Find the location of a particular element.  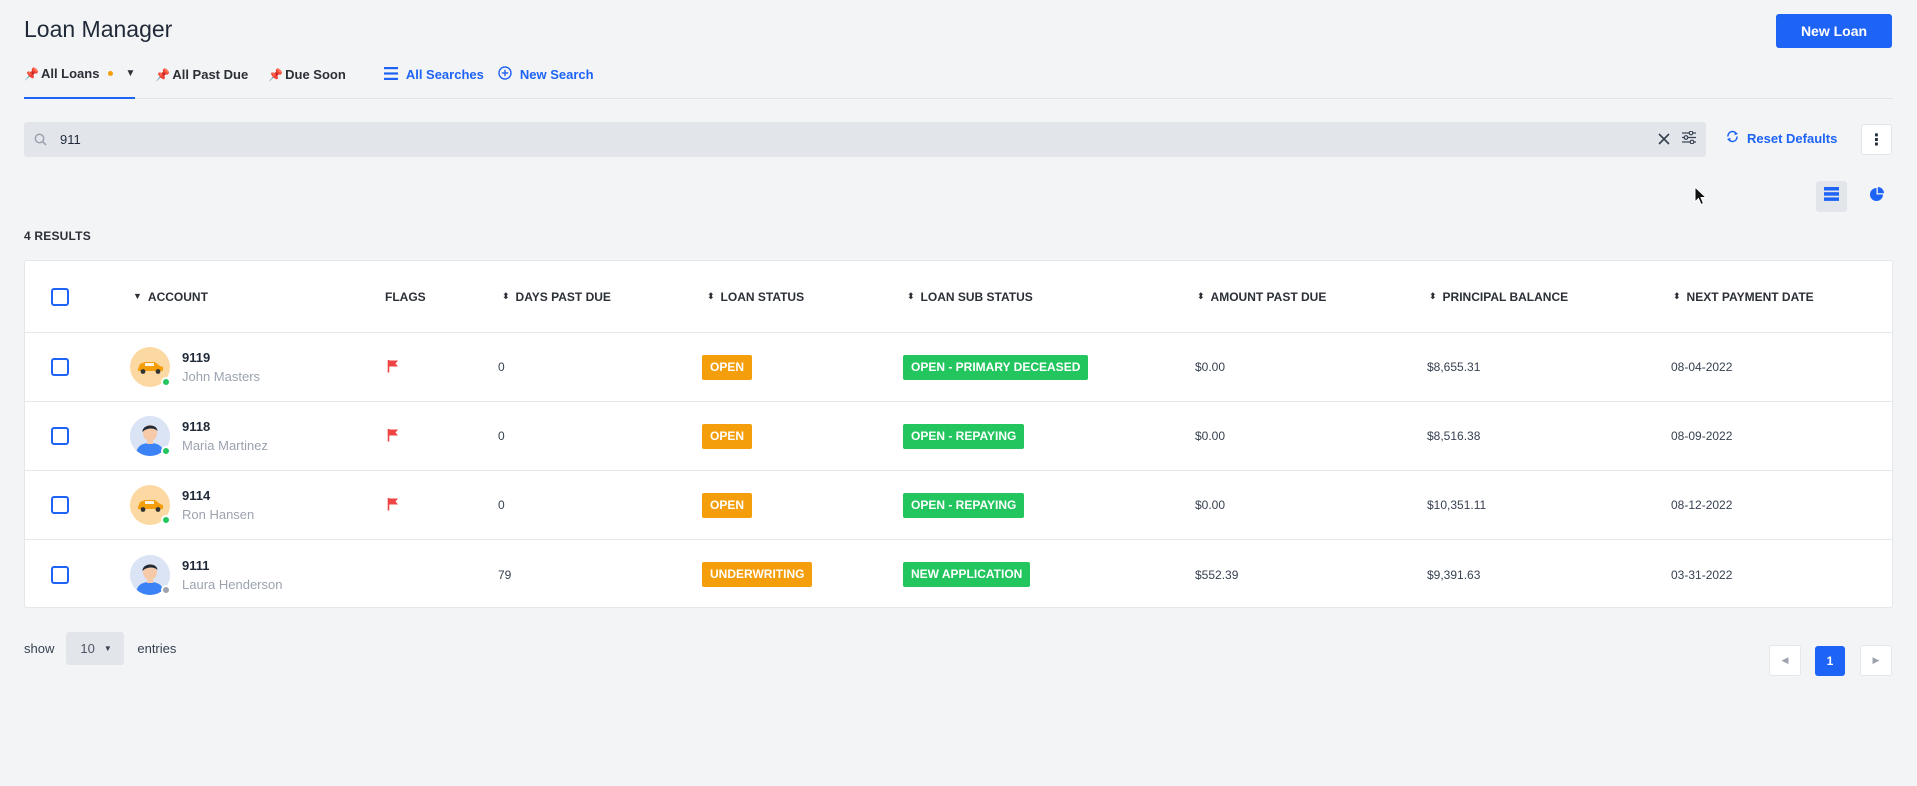

customer-name: Laura Henderson is located at coordinates (232, 584).